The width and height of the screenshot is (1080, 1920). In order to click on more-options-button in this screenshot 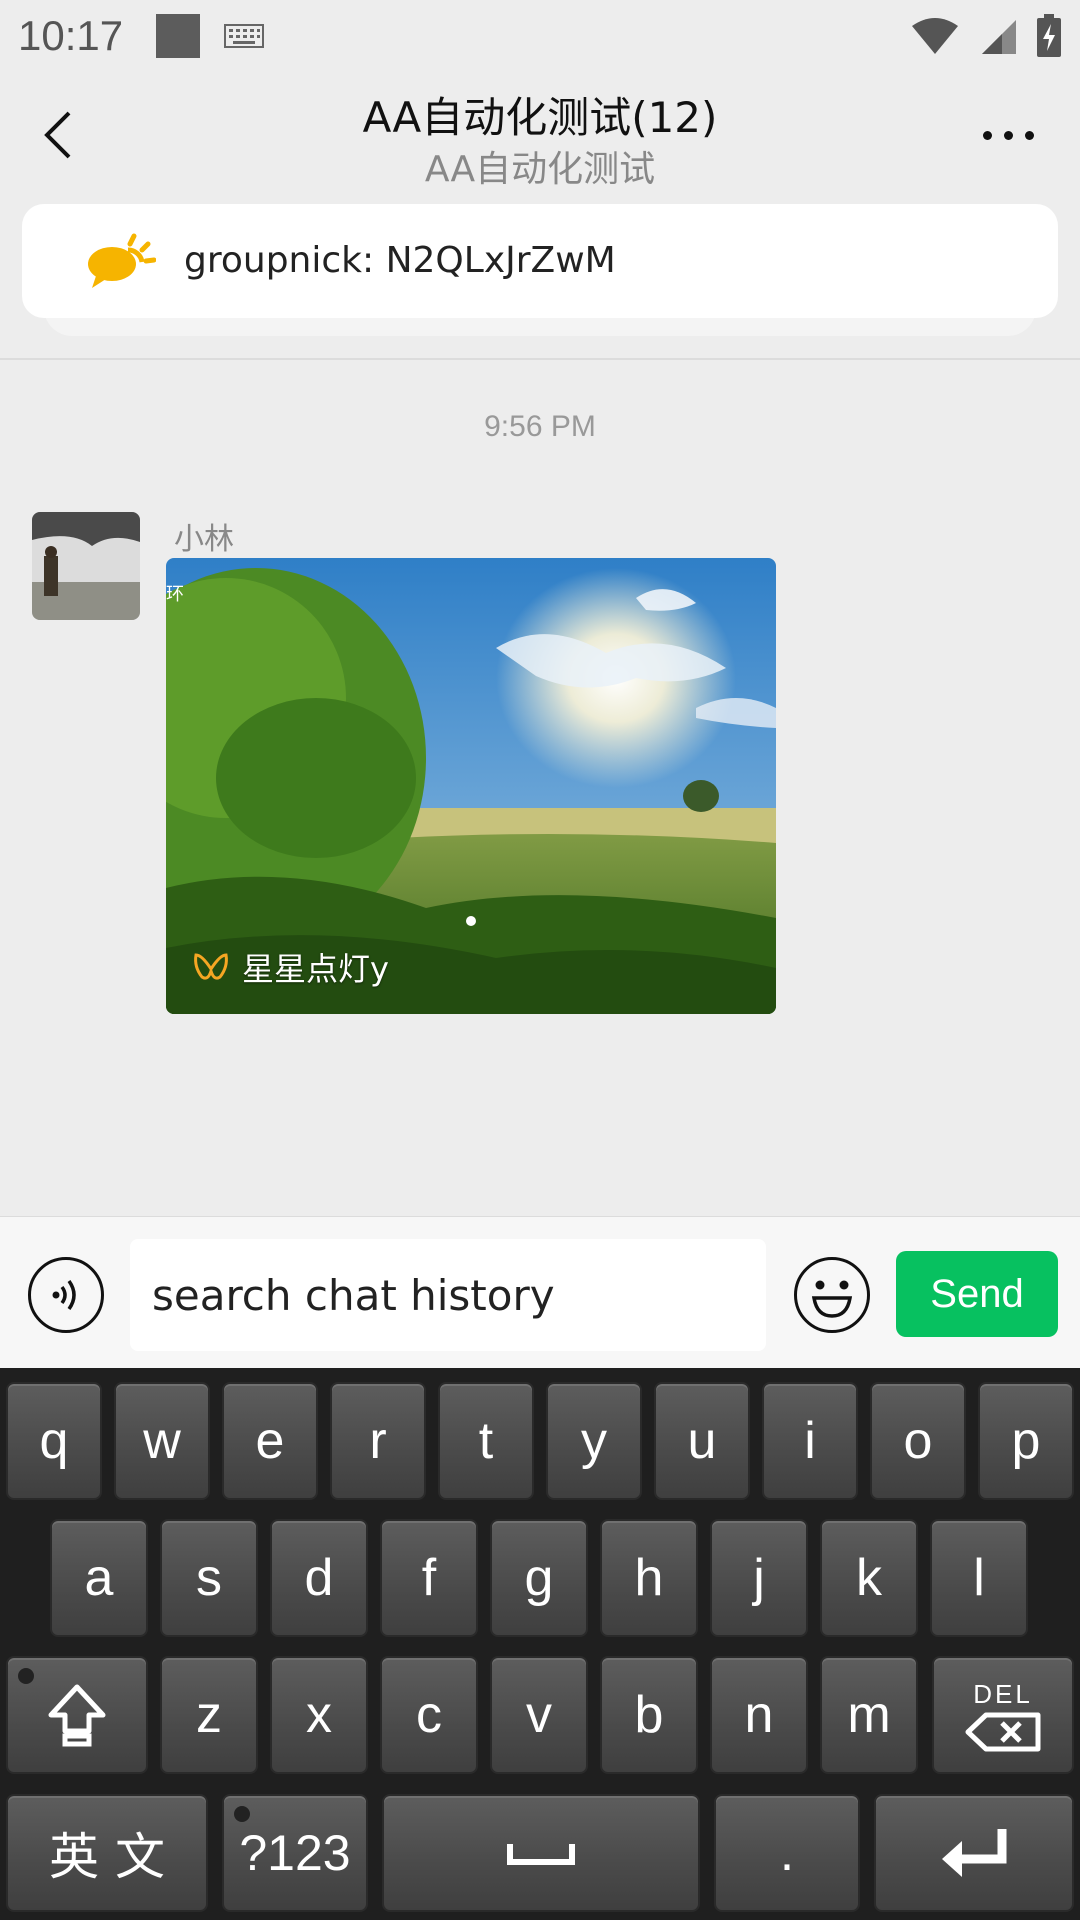, I will do `click(1008, 135)`.